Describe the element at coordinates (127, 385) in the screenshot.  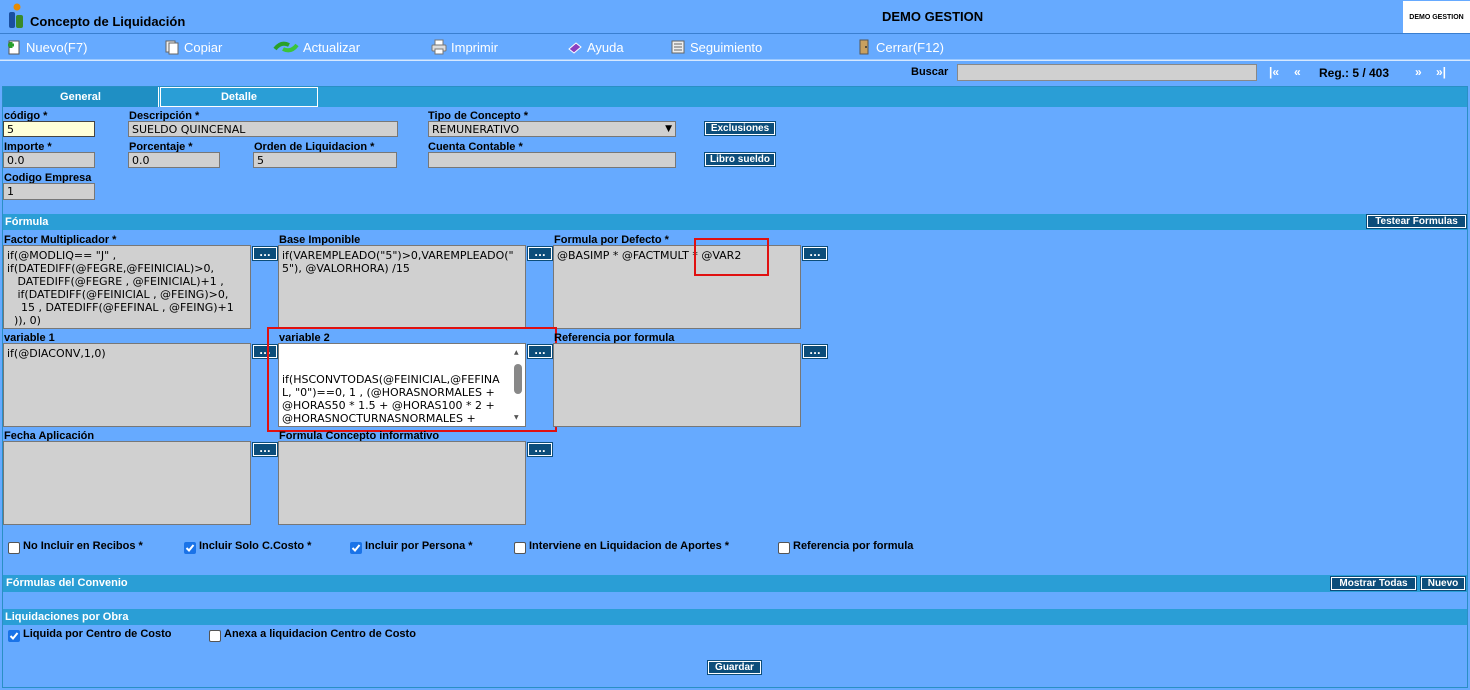
I see `var1-textarea: if(@DIACONV,1,0)` at that location.